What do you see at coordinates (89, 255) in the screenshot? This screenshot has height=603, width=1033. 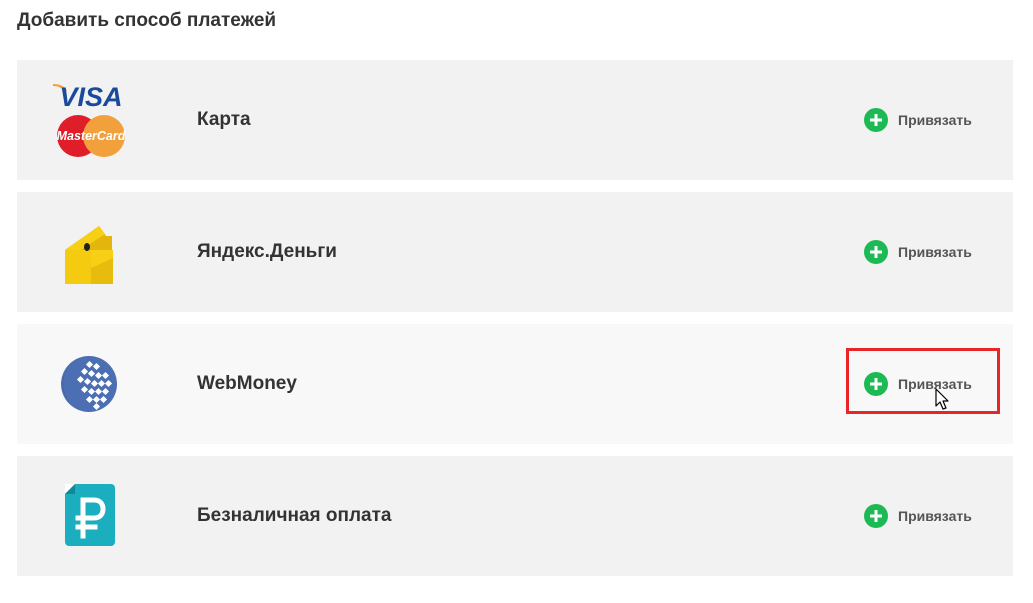 I see `yandex-money-wallet-icon` at bounding box center [89, 255].